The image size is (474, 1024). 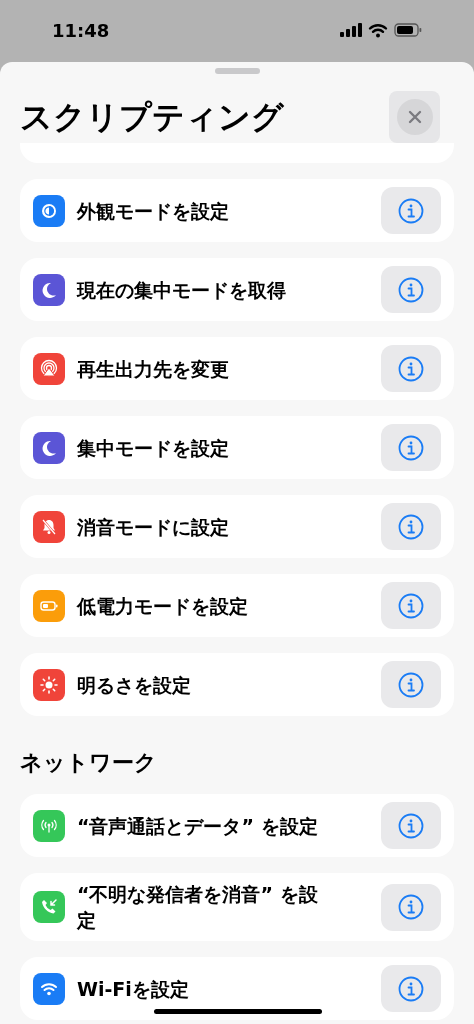 I want to click on section-header: ネットワーク, so click(x=88, y=763).